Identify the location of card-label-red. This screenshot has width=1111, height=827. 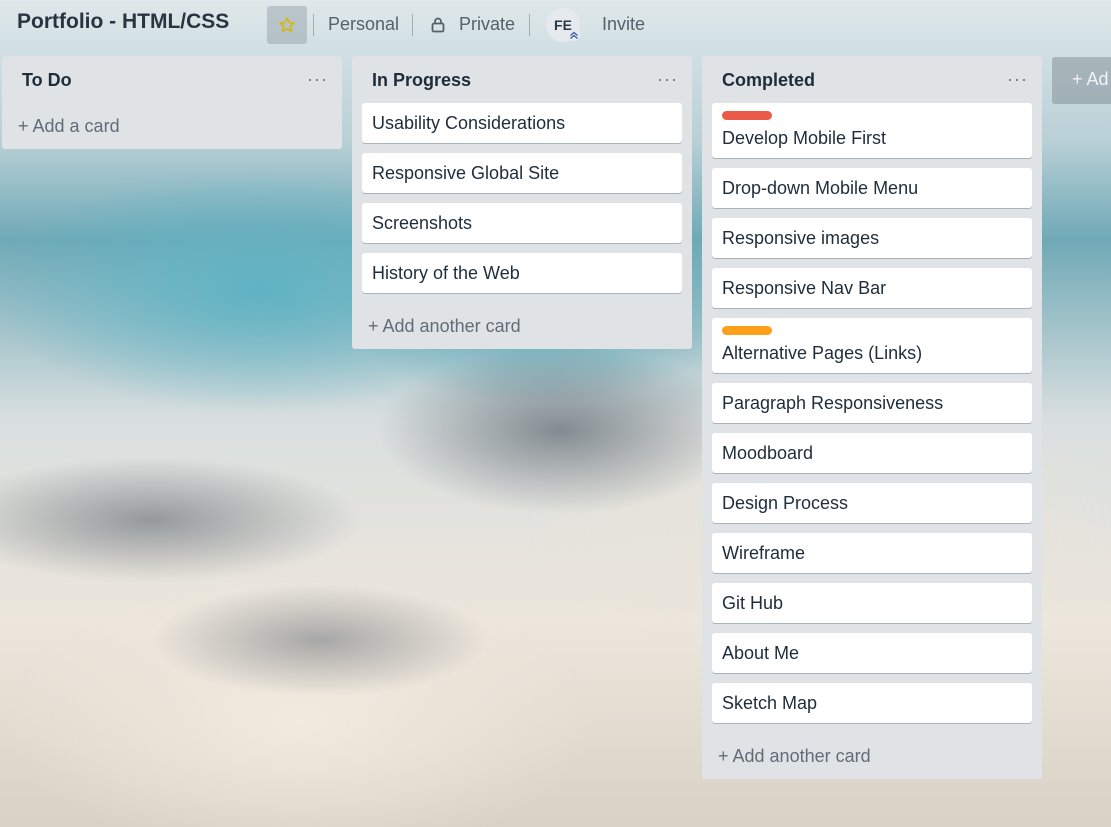
(747, 115).